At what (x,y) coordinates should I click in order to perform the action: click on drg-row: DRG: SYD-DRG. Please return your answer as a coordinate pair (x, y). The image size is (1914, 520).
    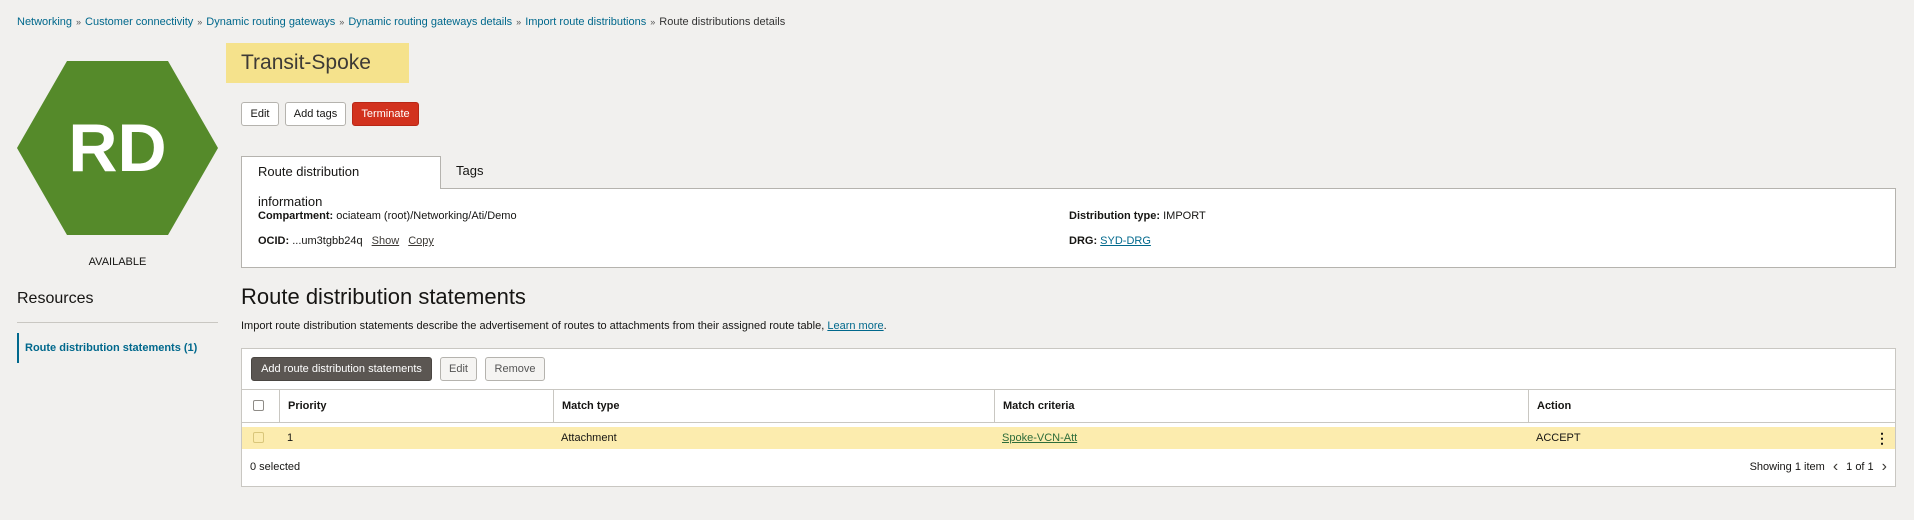
    Looking at the image, I should click on (1110, 241).